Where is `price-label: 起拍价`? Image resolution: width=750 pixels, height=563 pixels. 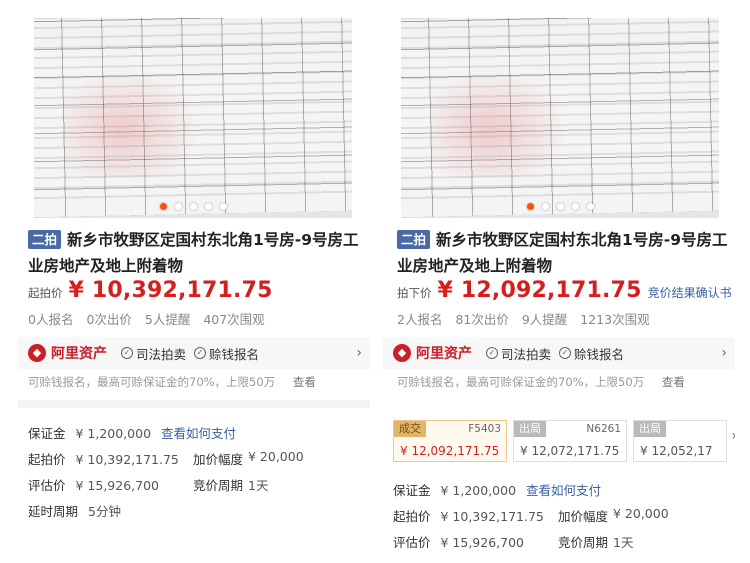
price-label: 起拍价 is located at coordinates (45, 293).